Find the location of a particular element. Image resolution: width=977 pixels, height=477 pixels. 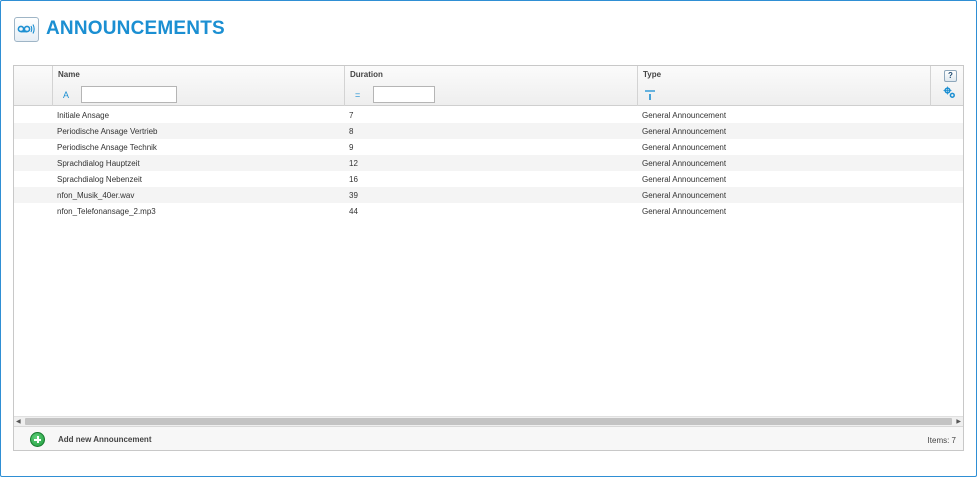

grid-header: Name A Duration = Type ? is located at coordinates (488, 86).